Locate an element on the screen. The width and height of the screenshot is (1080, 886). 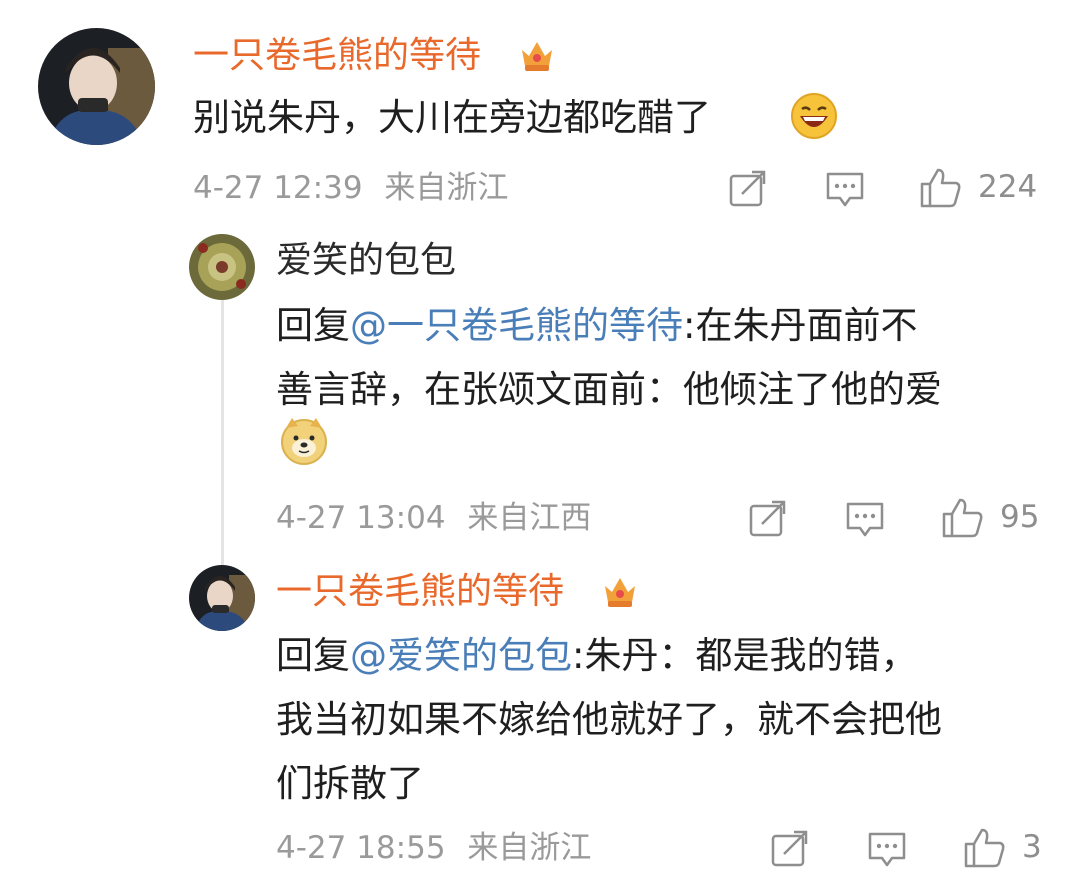
like-count: 3 is located at coordinates (1032, 846).